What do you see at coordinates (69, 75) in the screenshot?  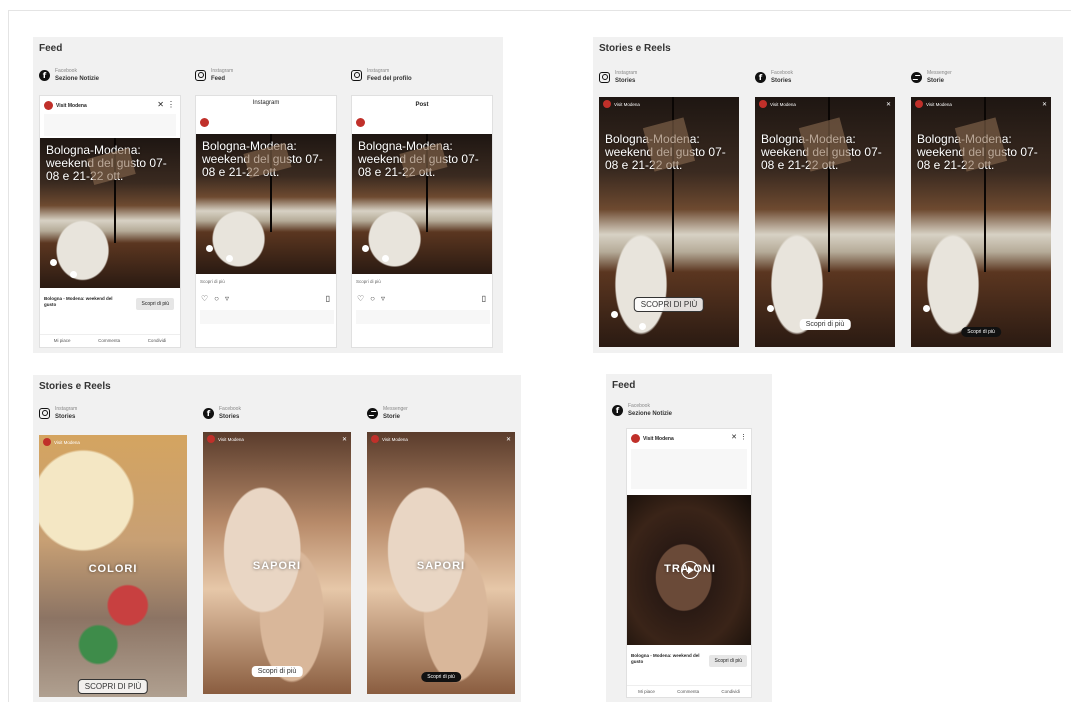 I see `placement-label: FacebookSezione Notizie` at bounding box center [69, 75].